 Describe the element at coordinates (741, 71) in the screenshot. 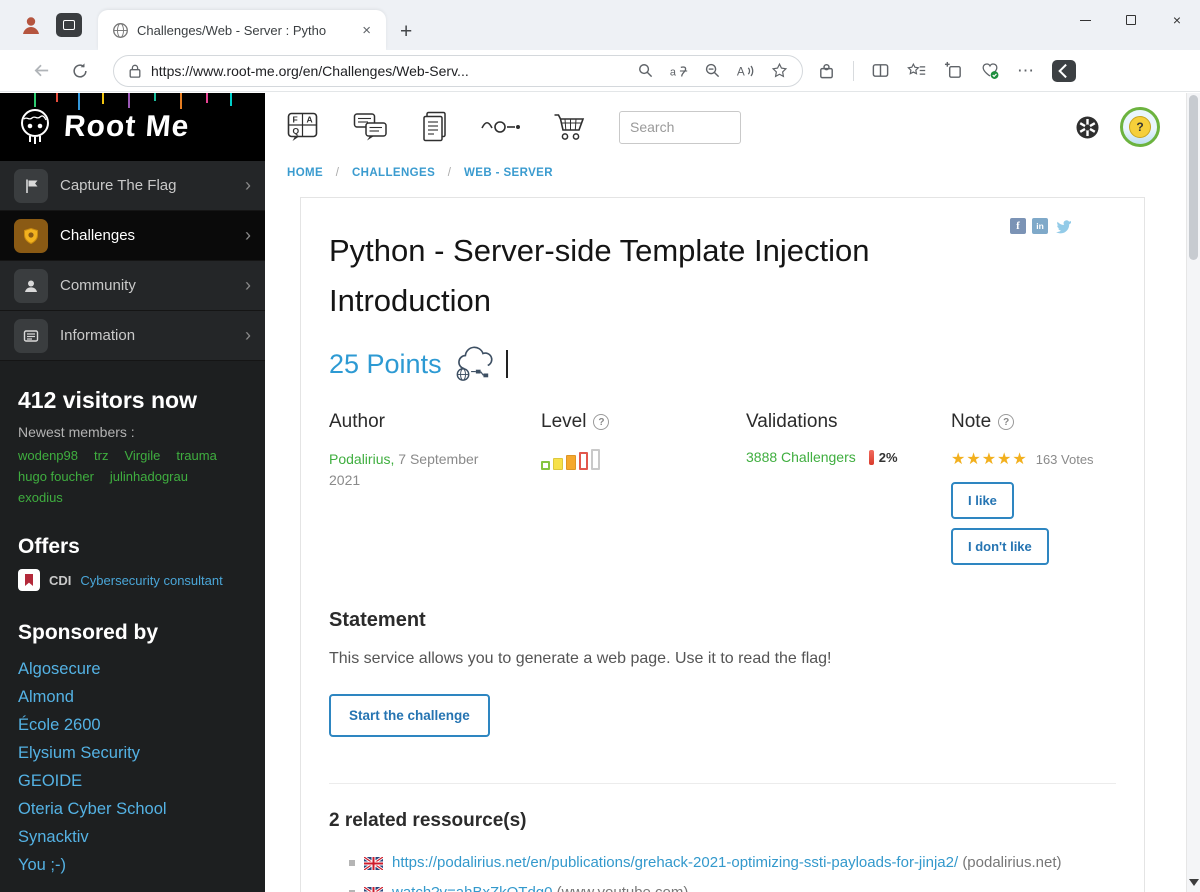

I see `svg-text: A` at that location.